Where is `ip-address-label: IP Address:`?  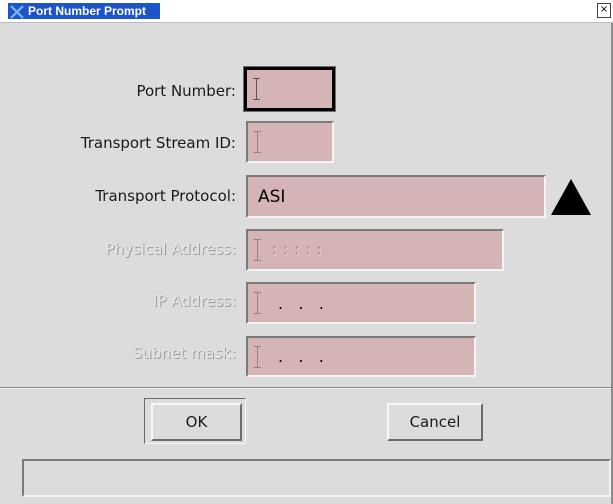 ip-address-label: IP Address: is located at coordinates (194, 301).